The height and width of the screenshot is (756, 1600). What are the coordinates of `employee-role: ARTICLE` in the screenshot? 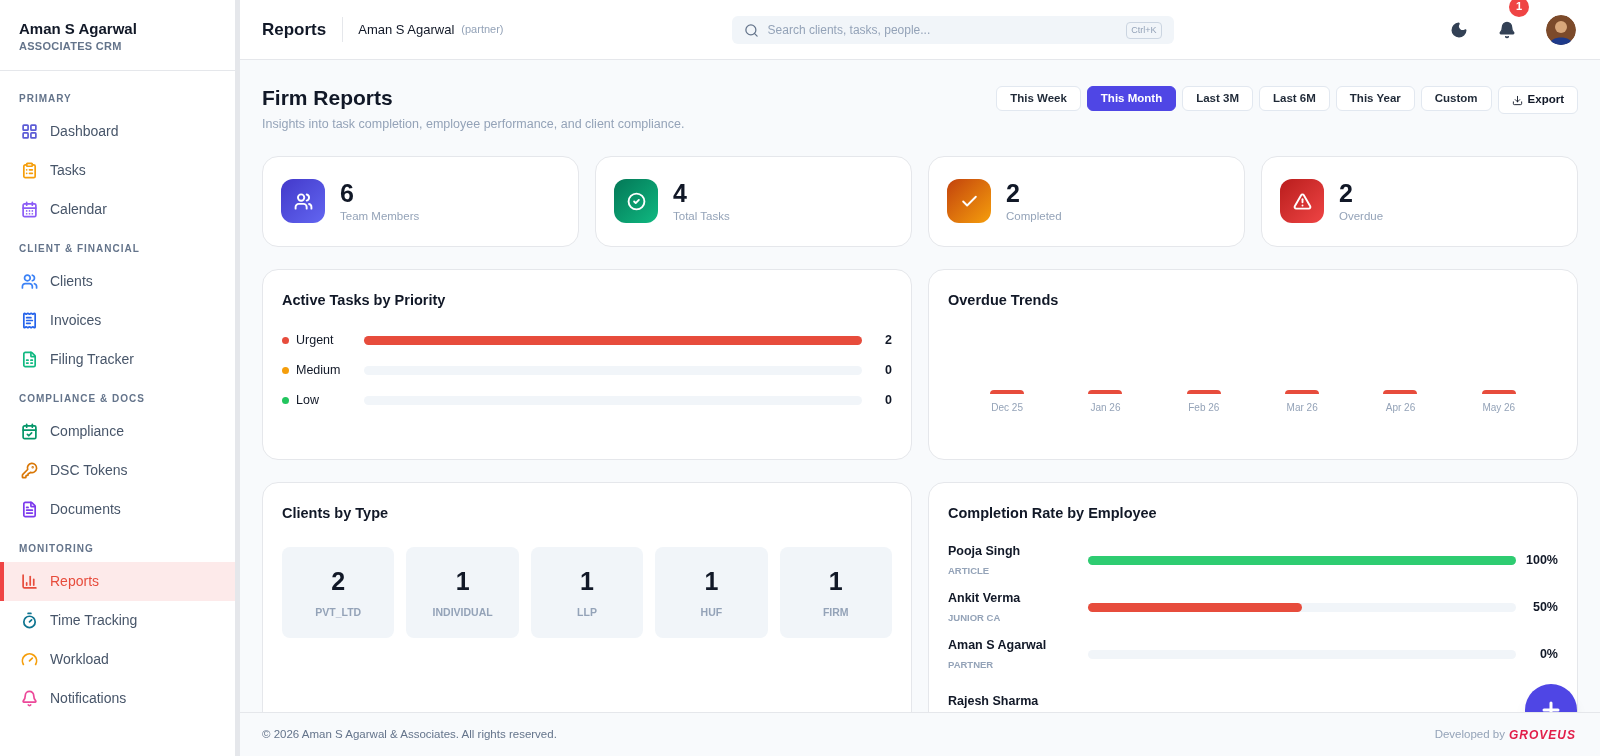 It's located at (969, 570).